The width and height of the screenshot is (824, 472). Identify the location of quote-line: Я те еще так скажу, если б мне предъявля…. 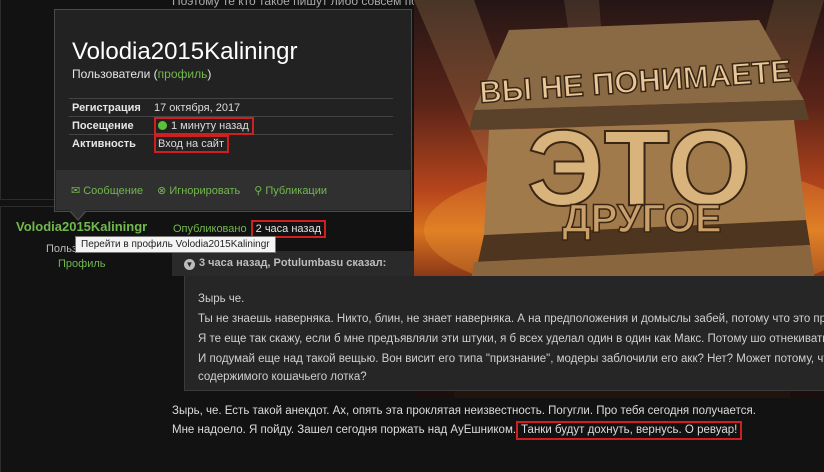
(511, 339).